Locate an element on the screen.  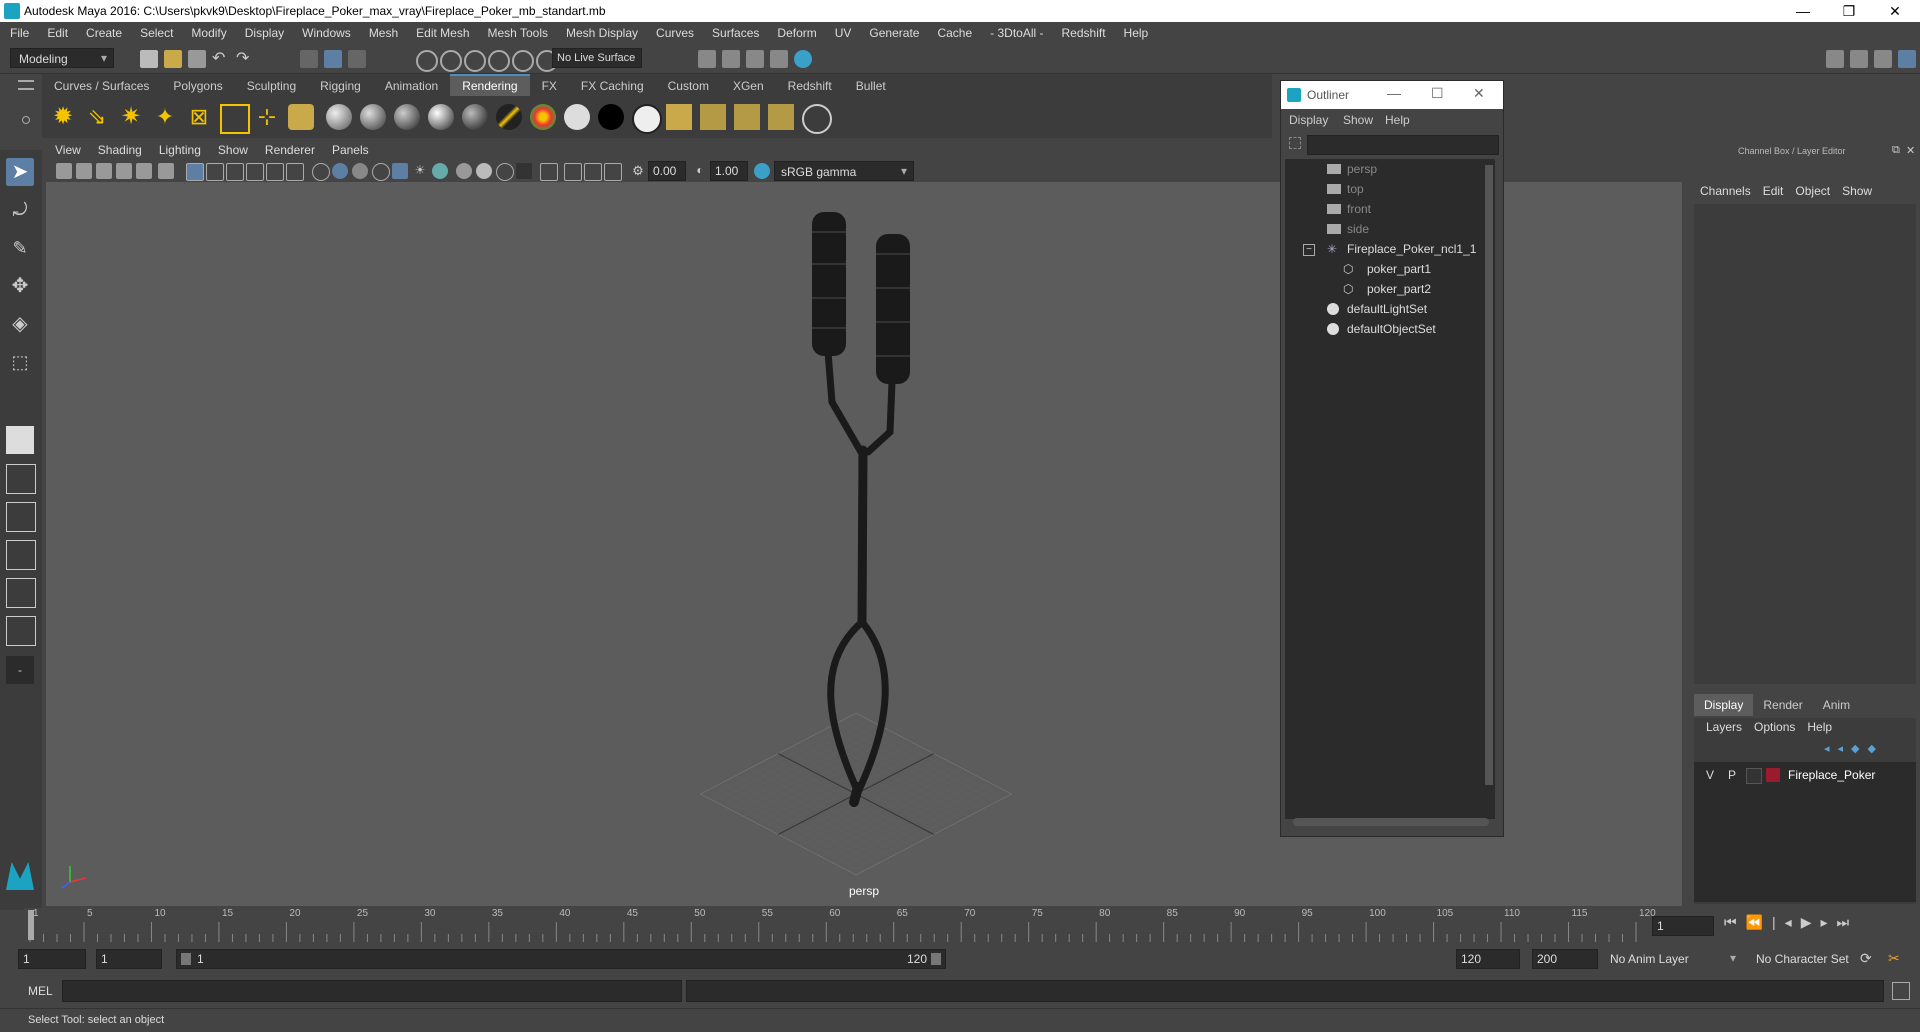
menu-display: Display is located at coordinates (263, 33).